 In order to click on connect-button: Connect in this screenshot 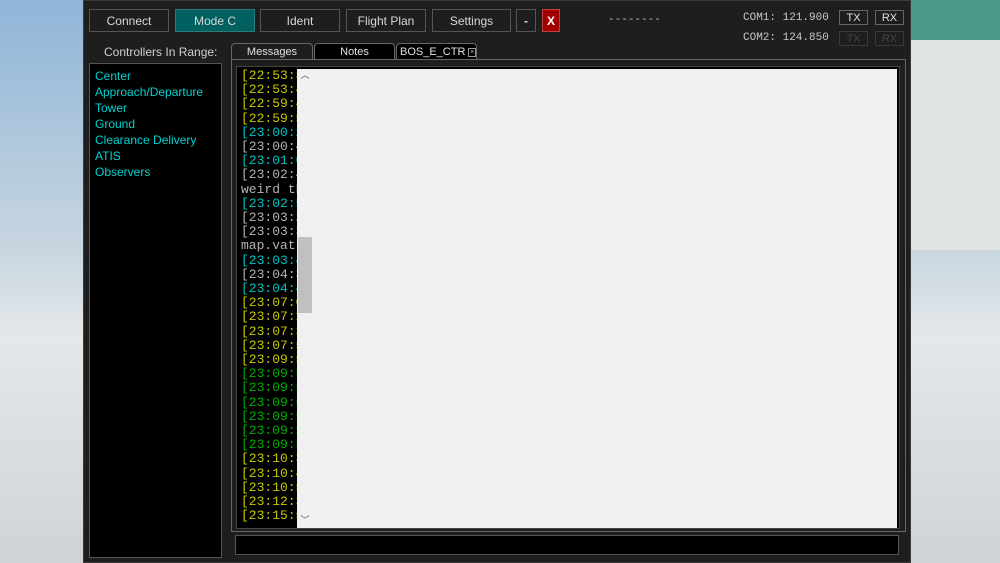, I will do `click(129, 20)`.